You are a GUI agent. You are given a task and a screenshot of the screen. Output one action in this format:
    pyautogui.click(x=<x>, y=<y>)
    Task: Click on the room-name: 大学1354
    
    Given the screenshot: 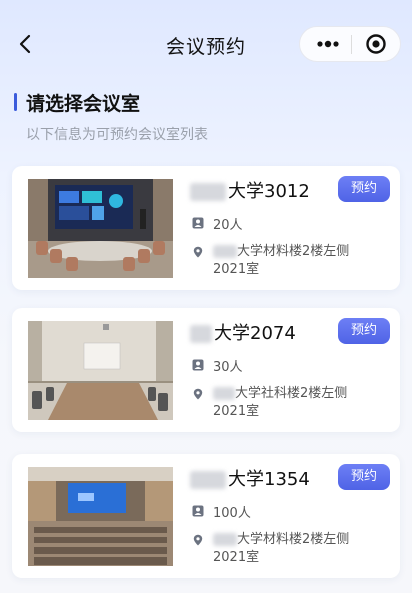 What is the action you would take?
    pyautogui.click(x=250, y=478)
    